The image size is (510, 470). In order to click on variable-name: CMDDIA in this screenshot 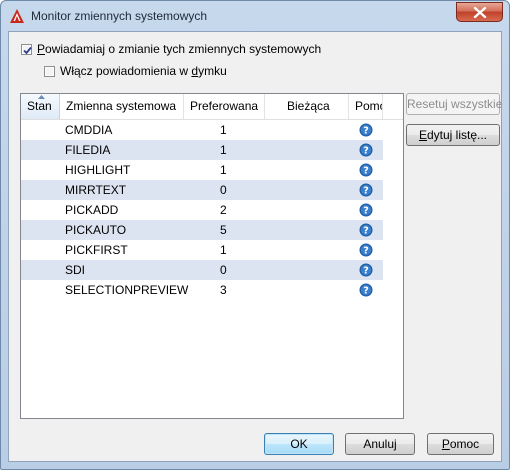, I will do `click(89, 130)`.